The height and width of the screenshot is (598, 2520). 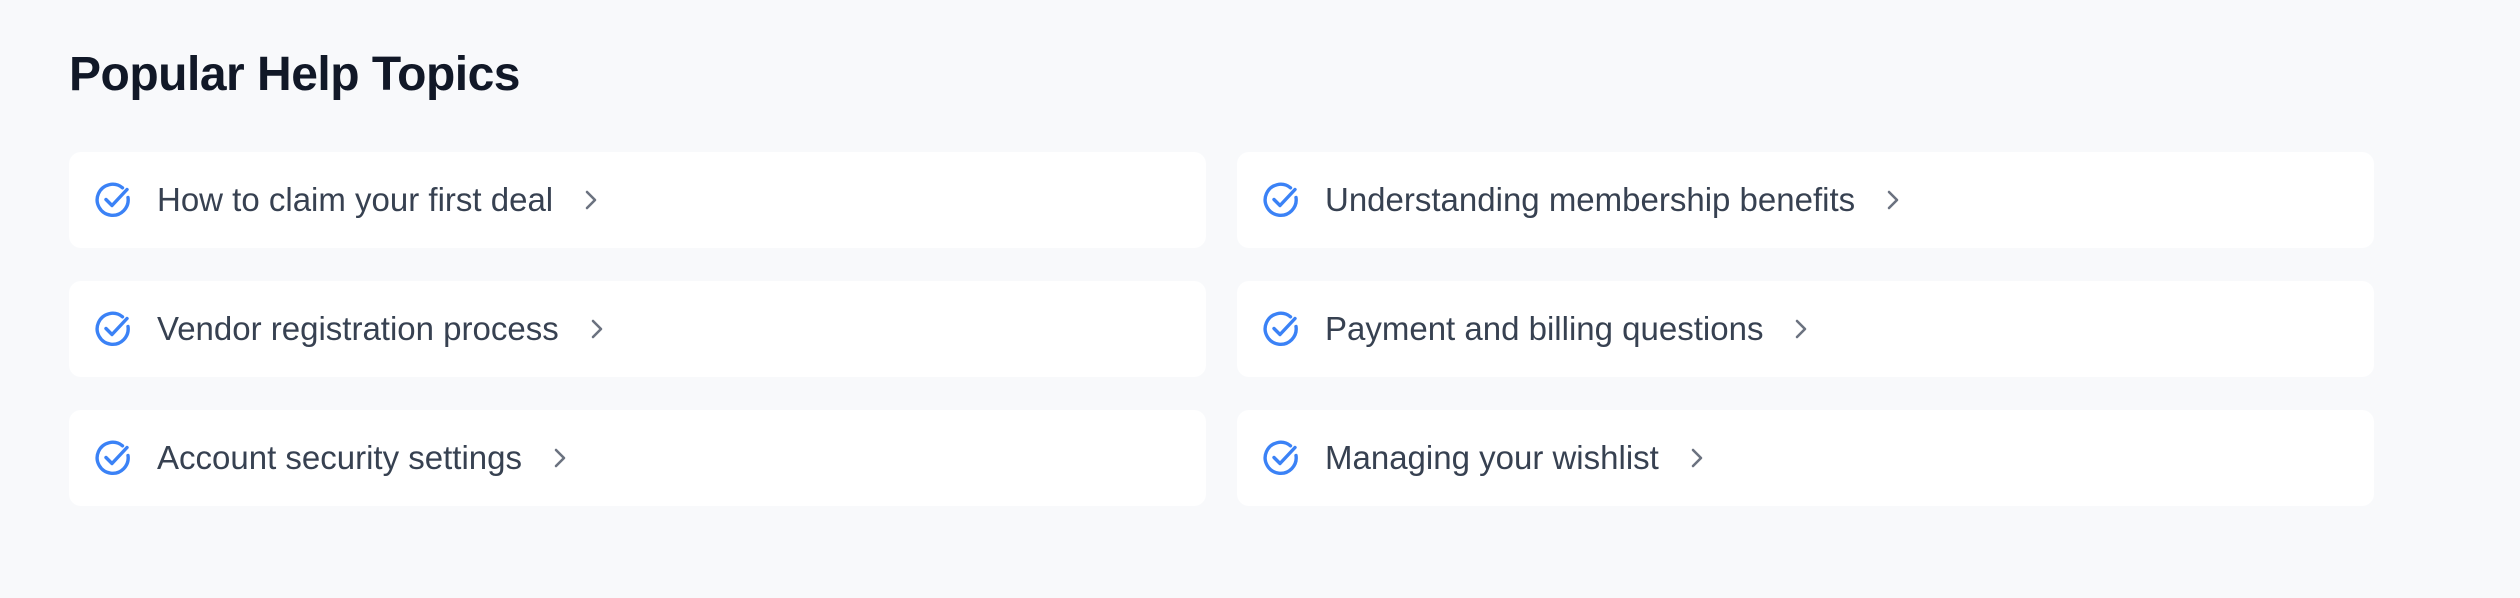 I want to click on topic-label: How to claim your first deal, so click(x=355, y=199).